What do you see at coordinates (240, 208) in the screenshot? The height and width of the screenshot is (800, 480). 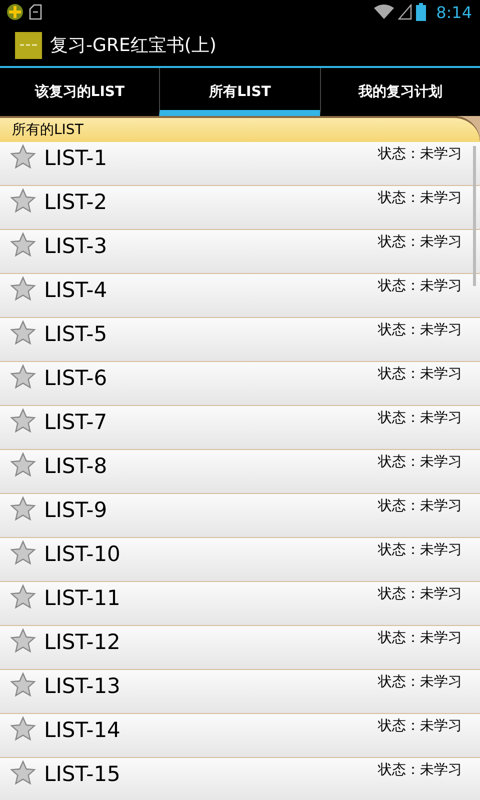 I see `list-item: LIST-2 状态：未学习` at bounding box center [240, 208].